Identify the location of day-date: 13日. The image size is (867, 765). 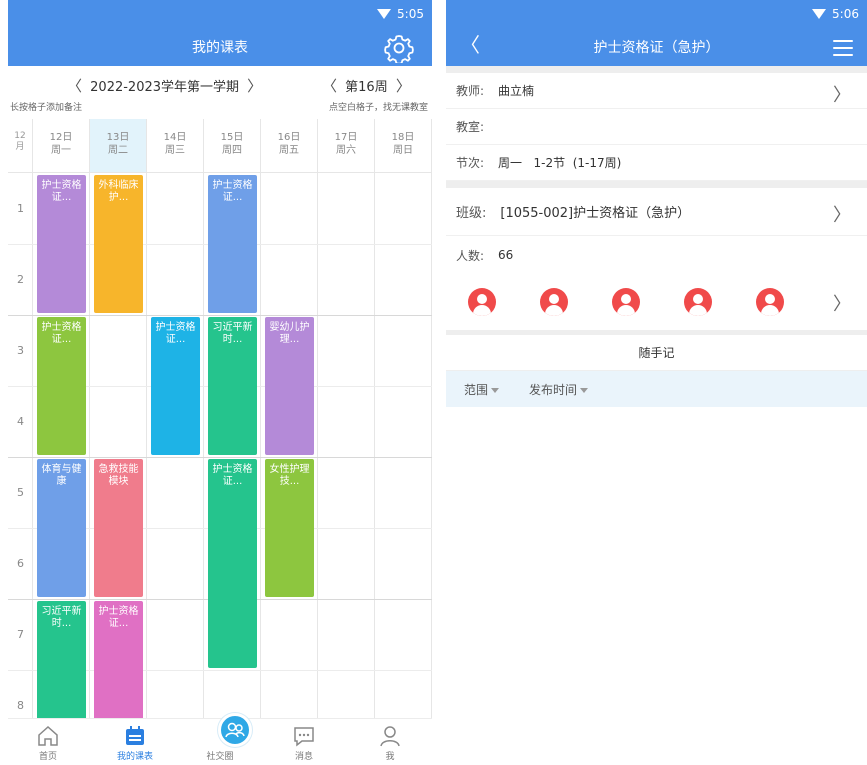
(118, 137).